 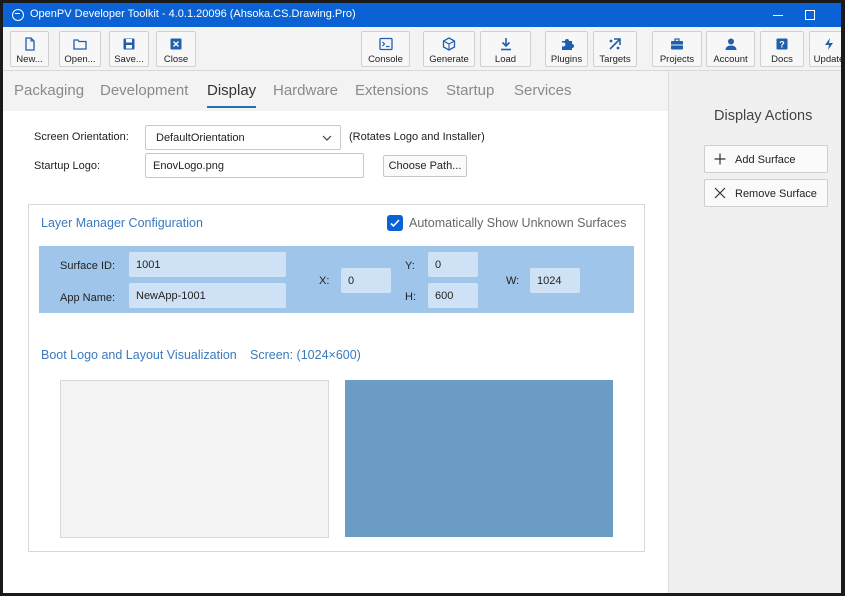 I want to click on tab-hardware: Hardware, so click(x=305, y=90).